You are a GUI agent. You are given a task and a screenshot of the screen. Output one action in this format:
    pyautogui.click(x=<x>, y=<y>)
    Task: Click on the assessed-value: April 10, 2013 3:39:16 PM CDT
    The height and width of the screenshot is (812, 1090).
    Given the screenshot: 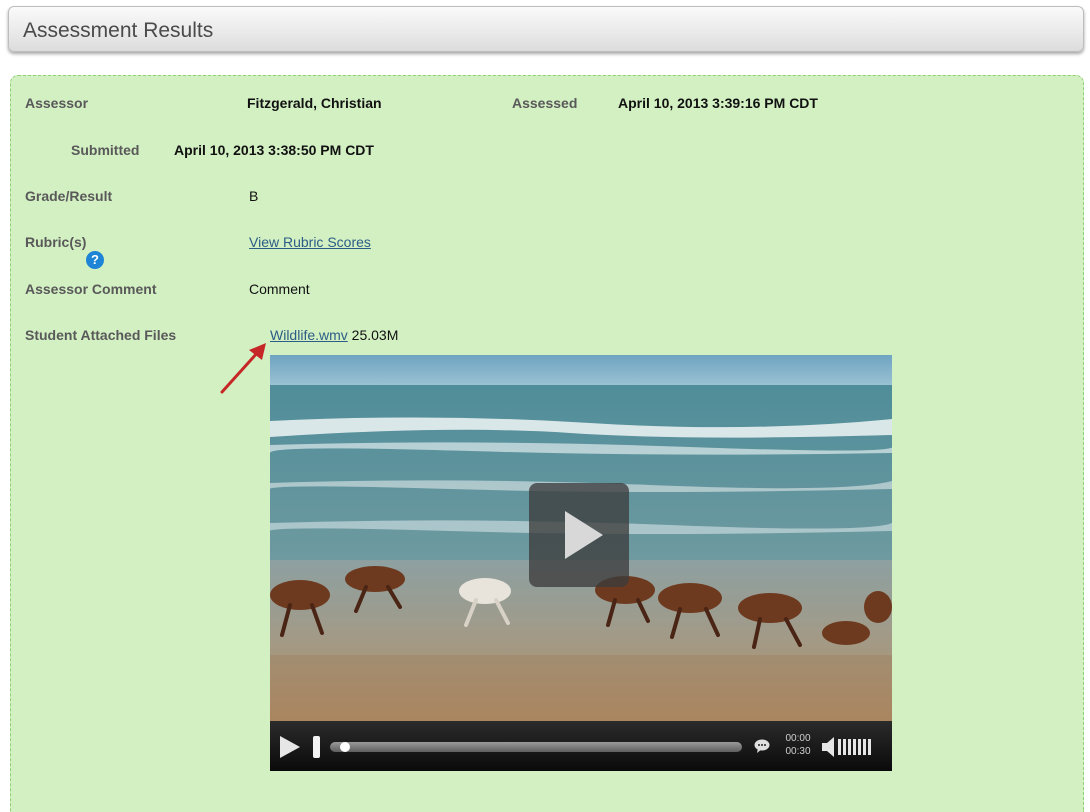 What is the action you would take?
    pyautogui.click(x=718, y=103)
    